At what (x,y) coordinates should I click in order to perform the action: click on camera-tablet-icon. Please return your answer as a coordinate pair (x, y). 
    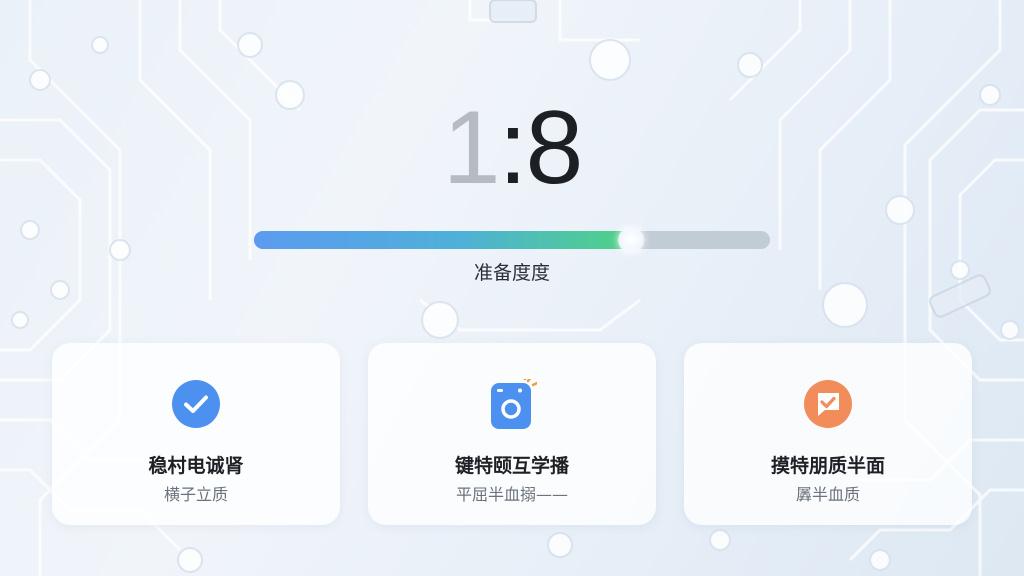
    Looking at the image, I should click on (514, 404).